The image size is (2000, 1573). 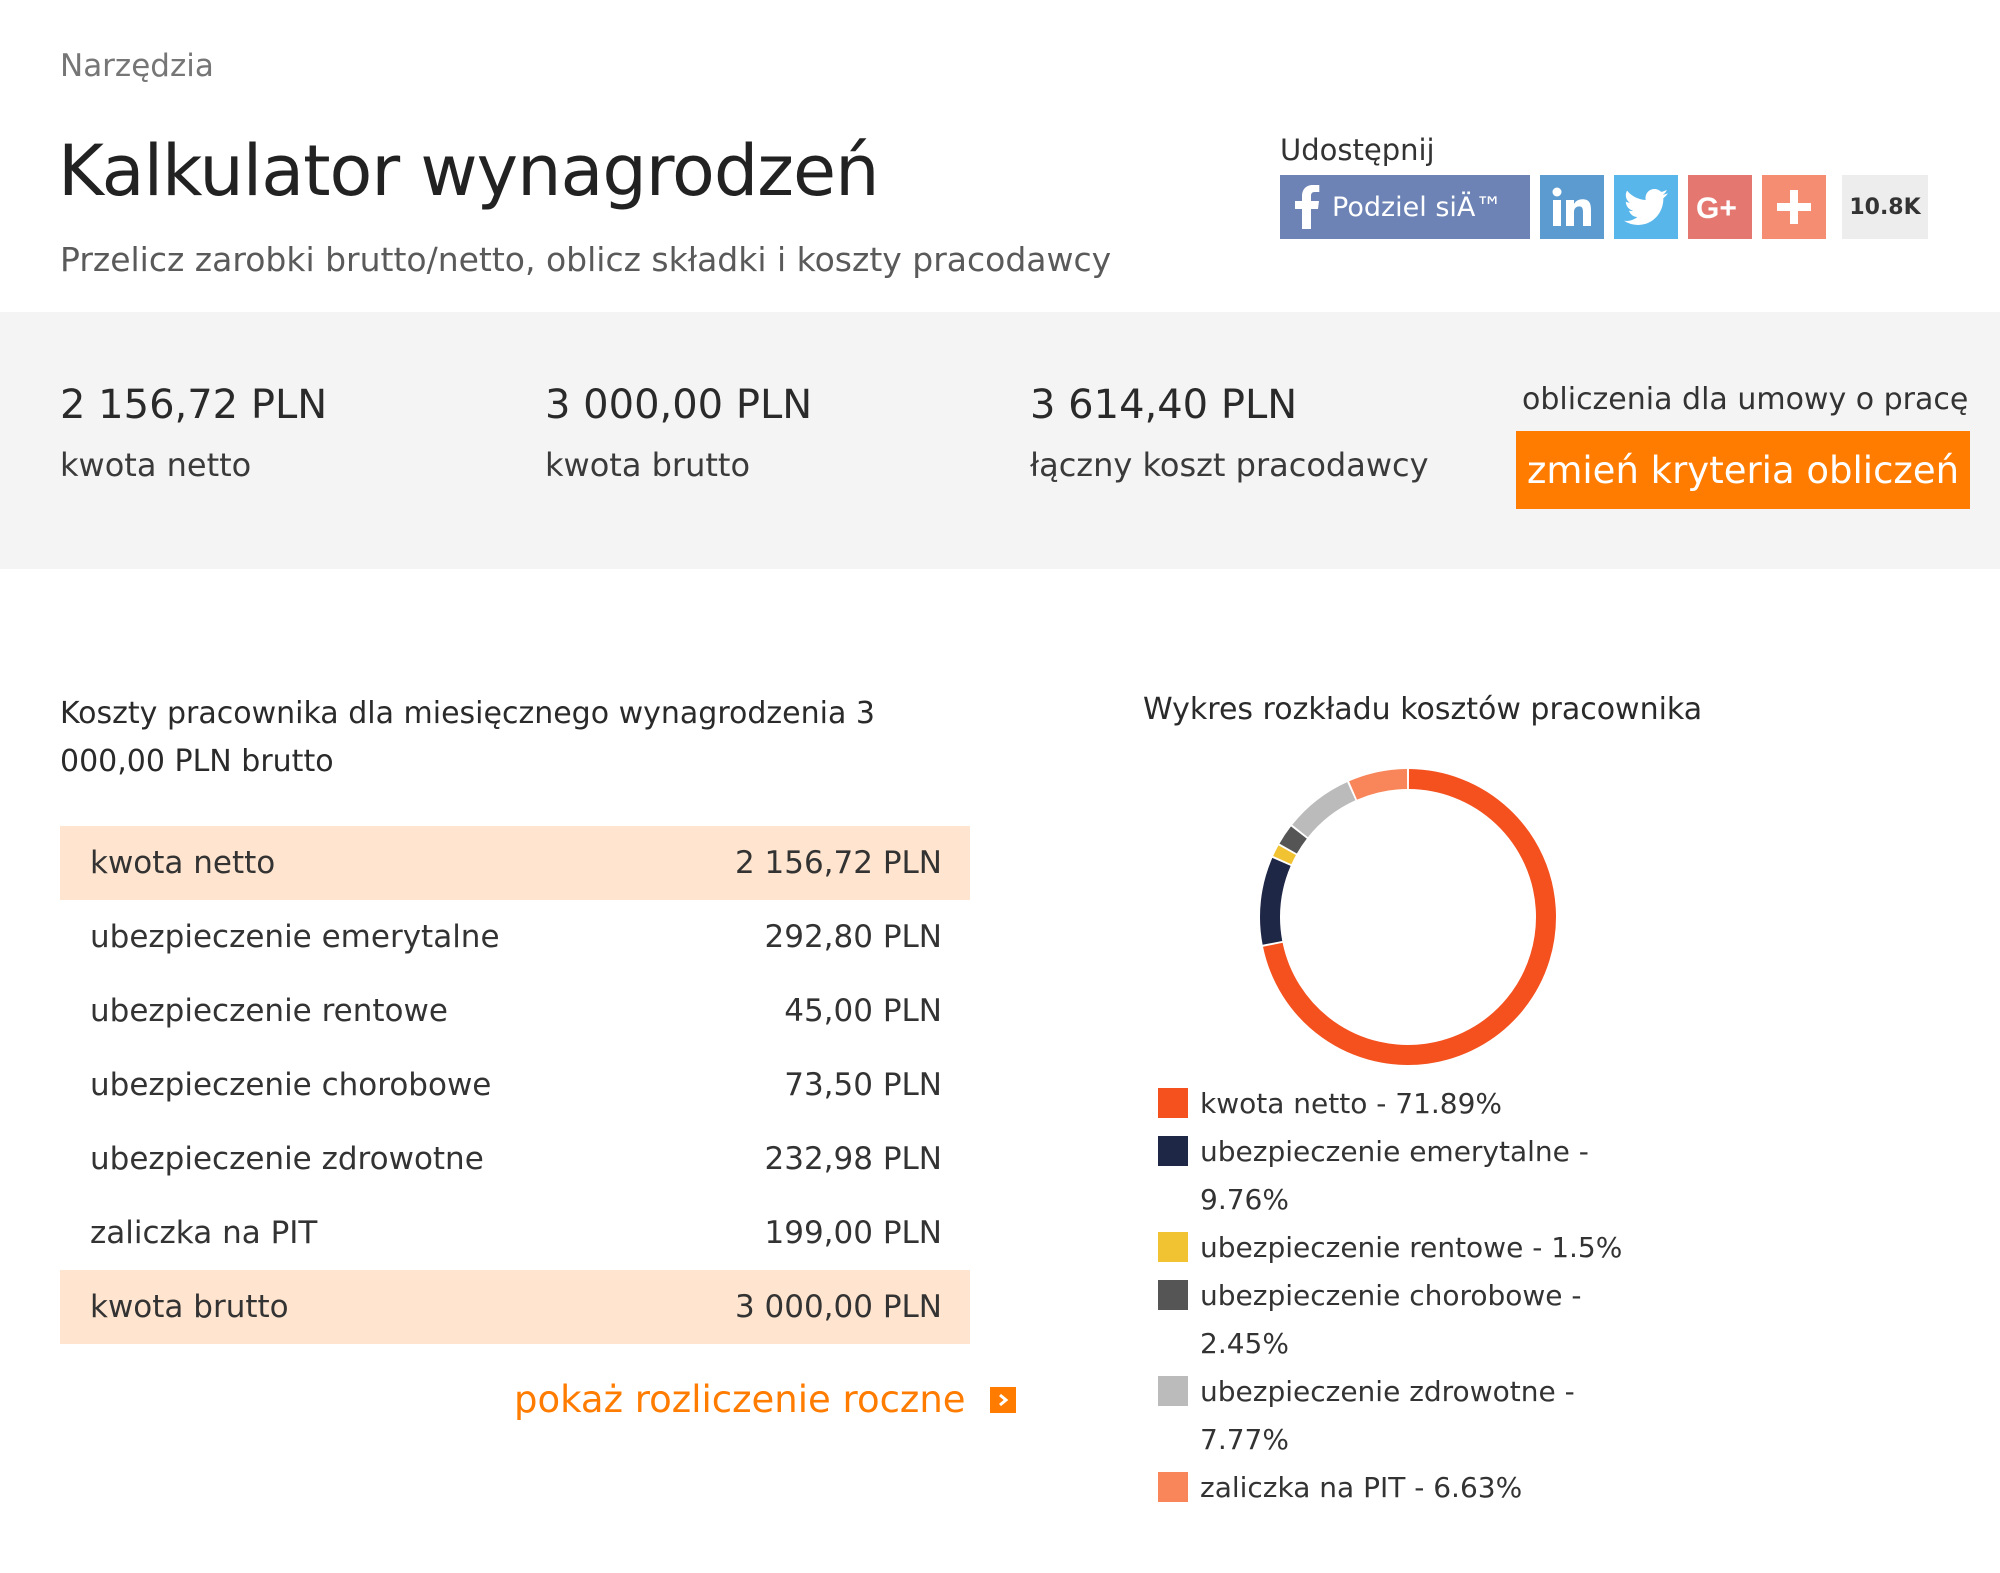 I want to click on annual-settlement-link: pokaż rozliczenie roczne, so click(x=765, y=1399).